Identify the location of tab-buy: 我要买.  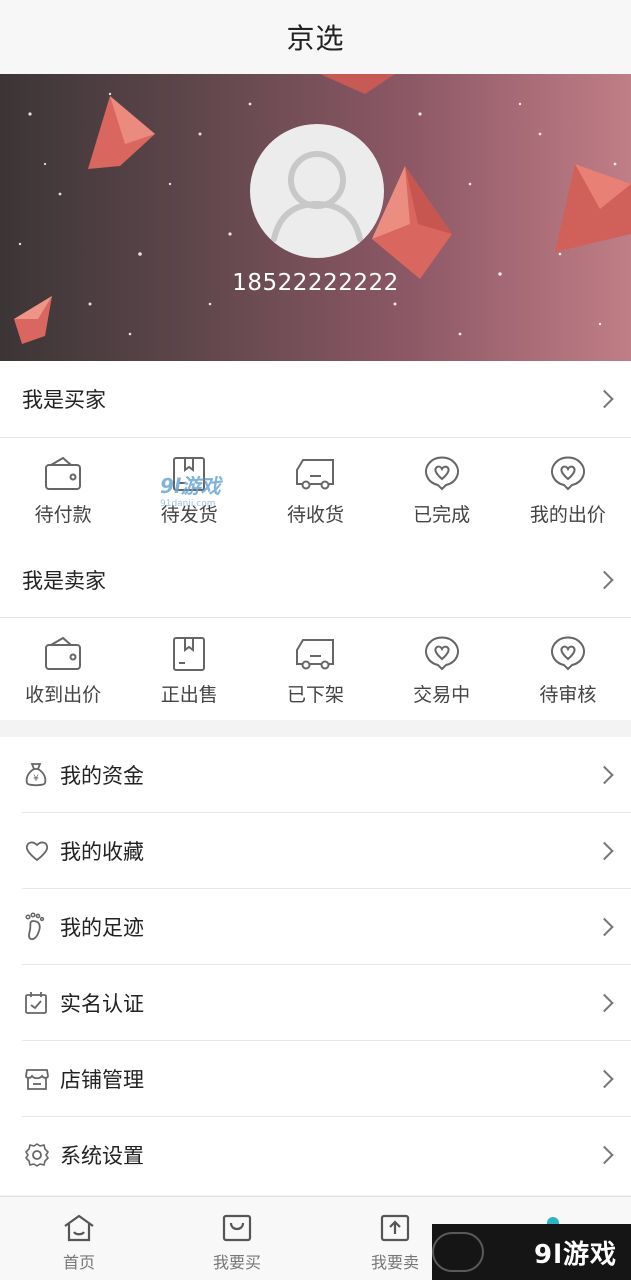
(237, 1238).